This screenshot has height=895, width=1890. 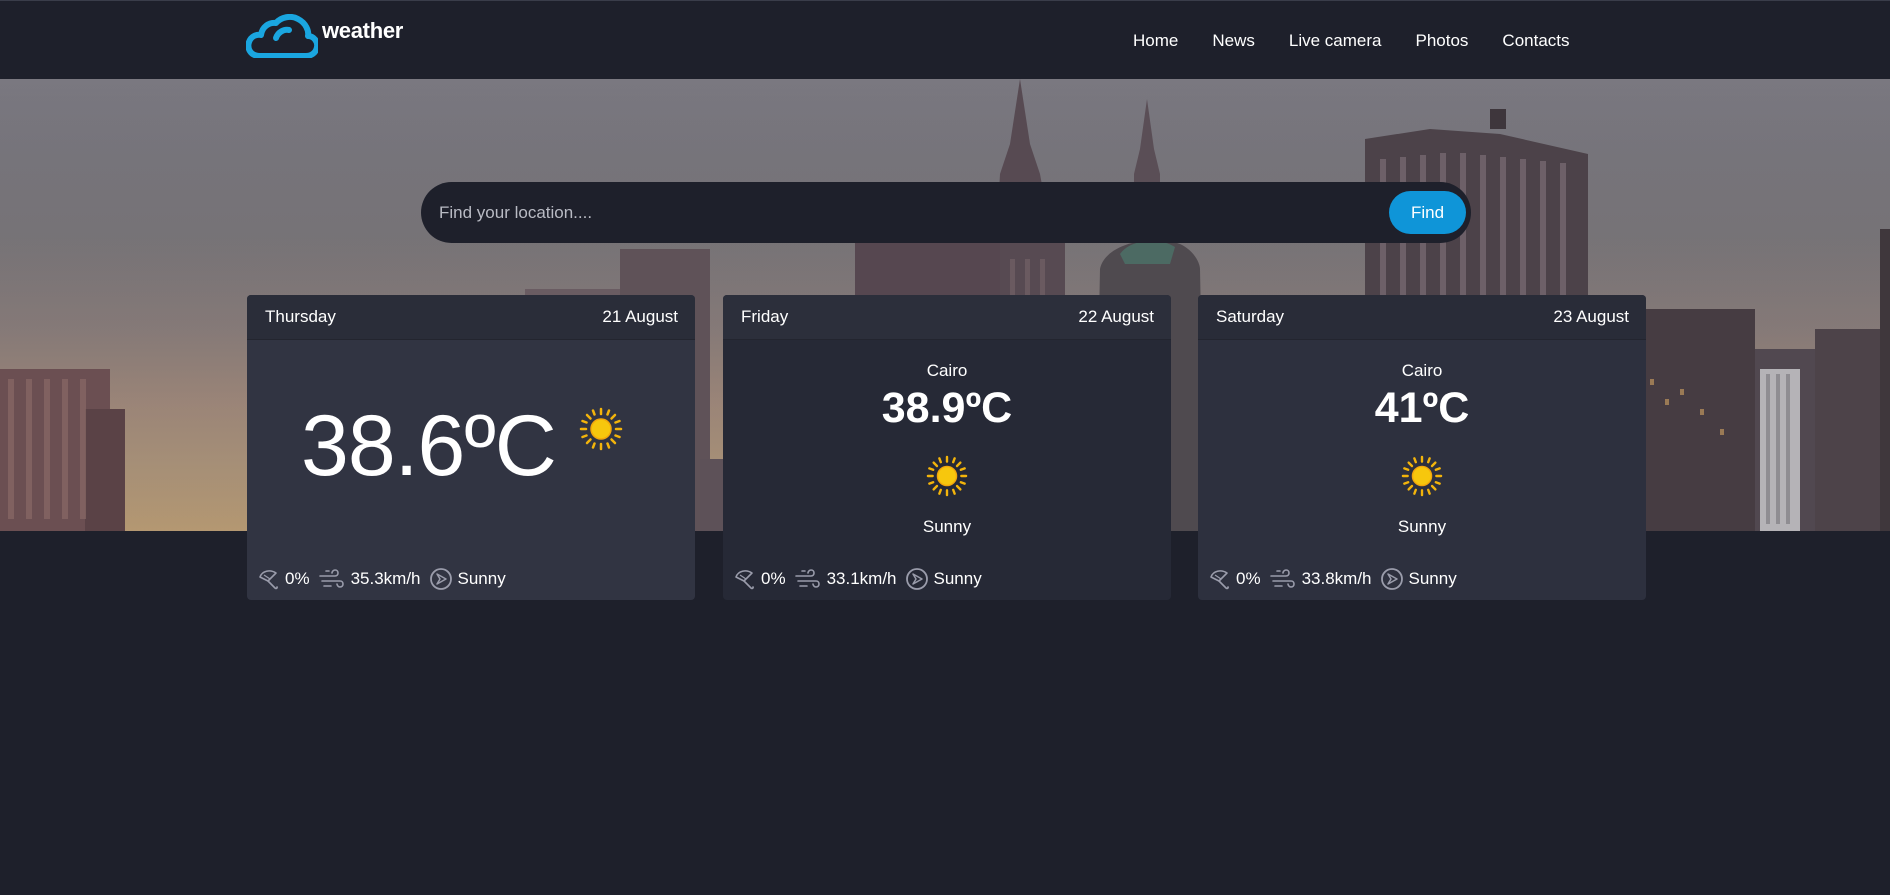 I want to click on card-header: Thursday 21 August, so click(x=471, y=317).